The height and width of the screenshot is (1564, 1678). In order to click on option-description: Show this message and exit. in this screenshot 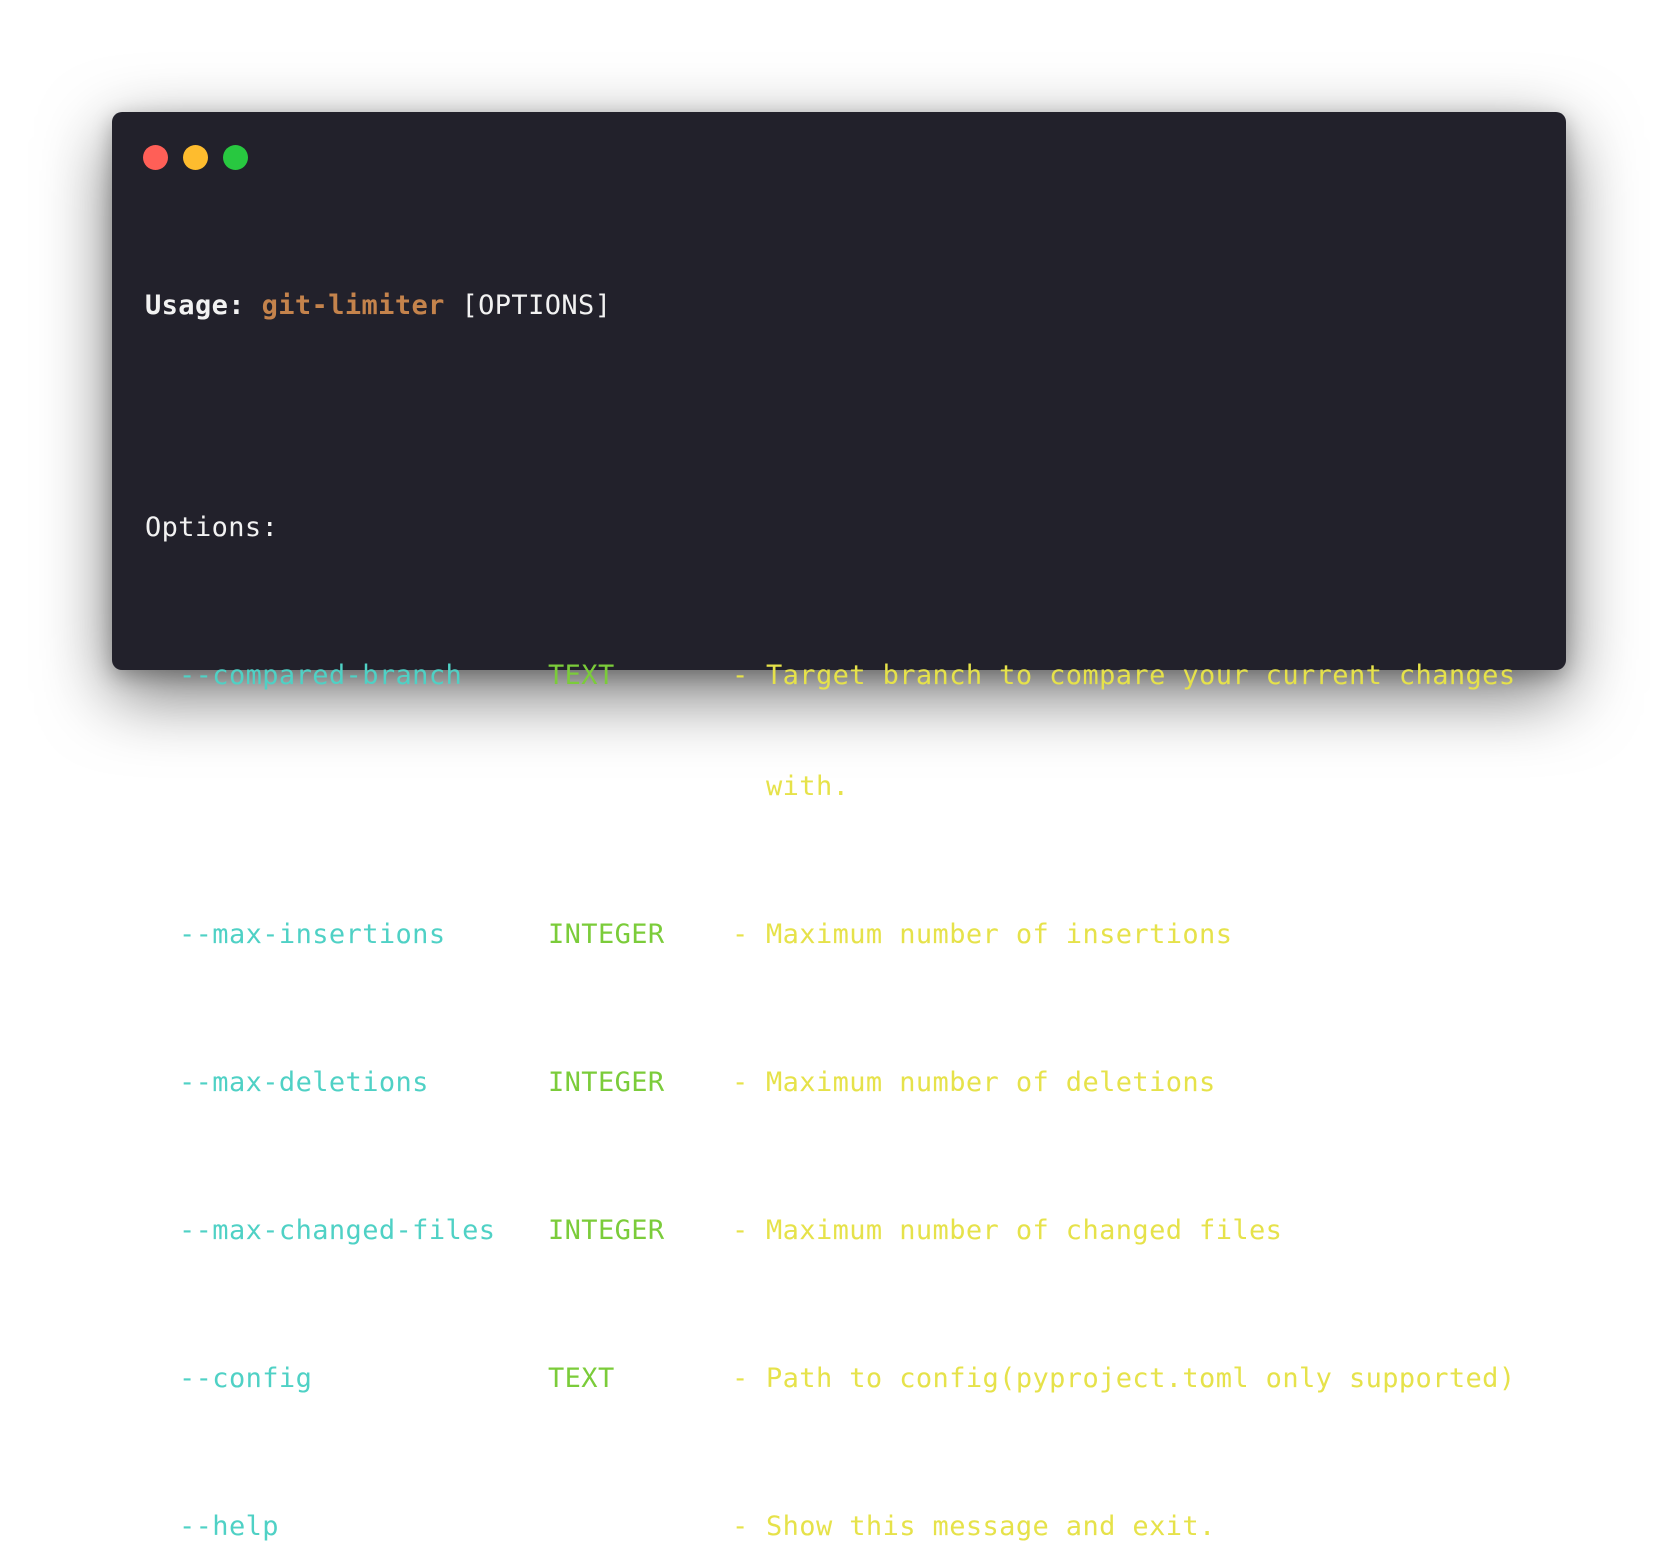, I will do `click(991, 1526)`.